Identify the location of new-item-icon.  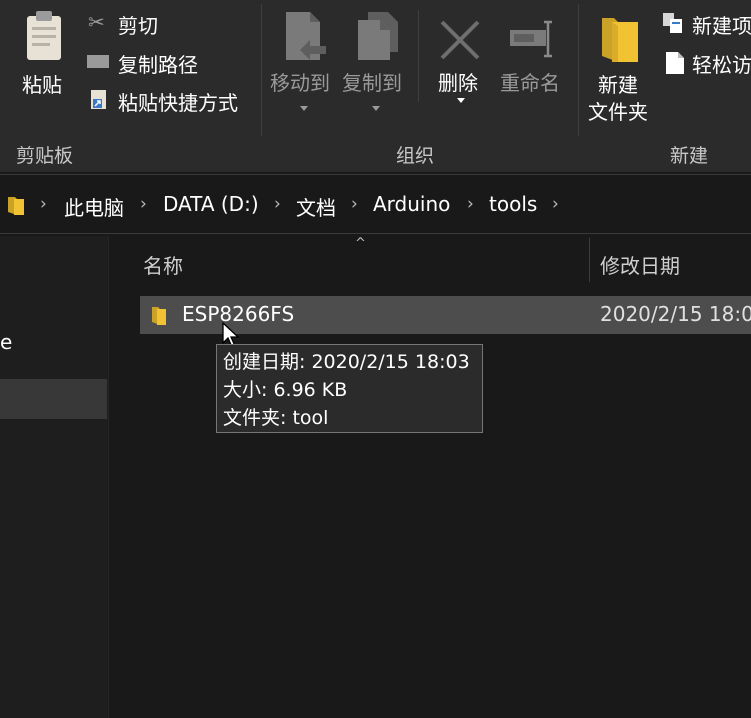
(672, 23).